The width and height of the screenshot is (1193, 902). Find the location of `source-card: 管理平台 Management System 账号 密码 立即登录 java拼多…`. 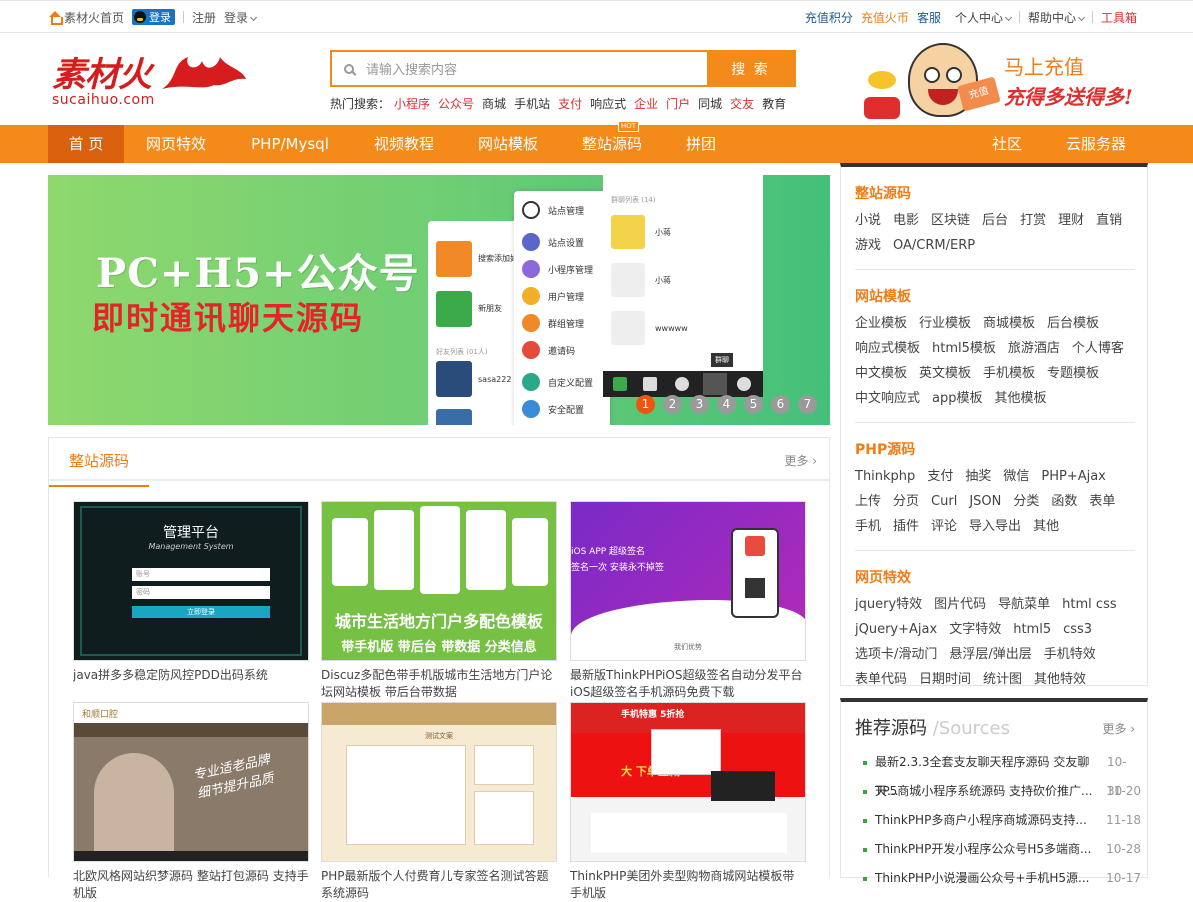

source-card: 管理平台 Management System 账号 密码 立即登录 java拼多… is located at coordinates (191, 601).